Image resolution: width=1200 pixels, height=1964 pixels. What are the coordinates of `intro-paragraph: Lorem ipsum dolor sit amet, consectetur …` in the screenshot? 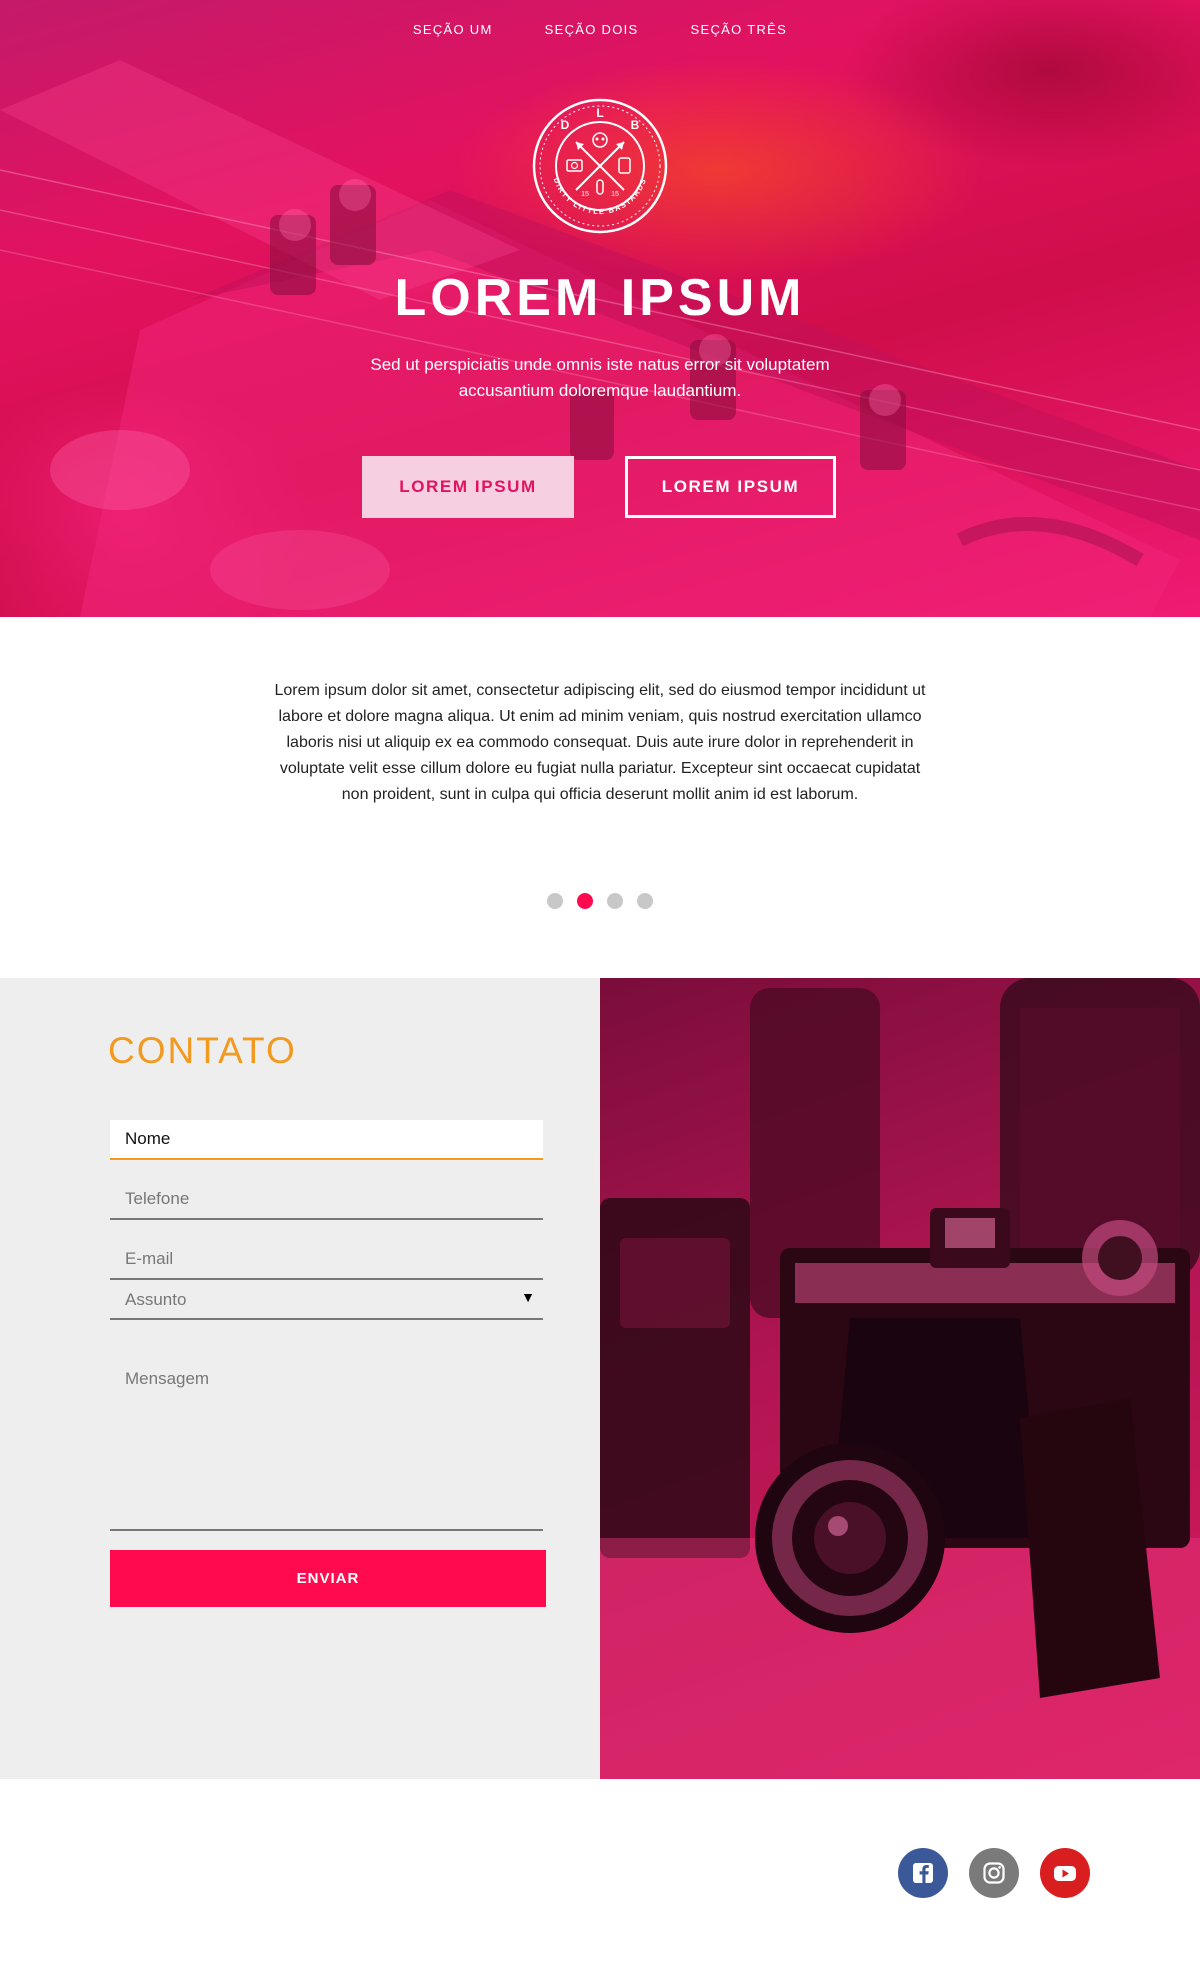 It's located at (600, 742).